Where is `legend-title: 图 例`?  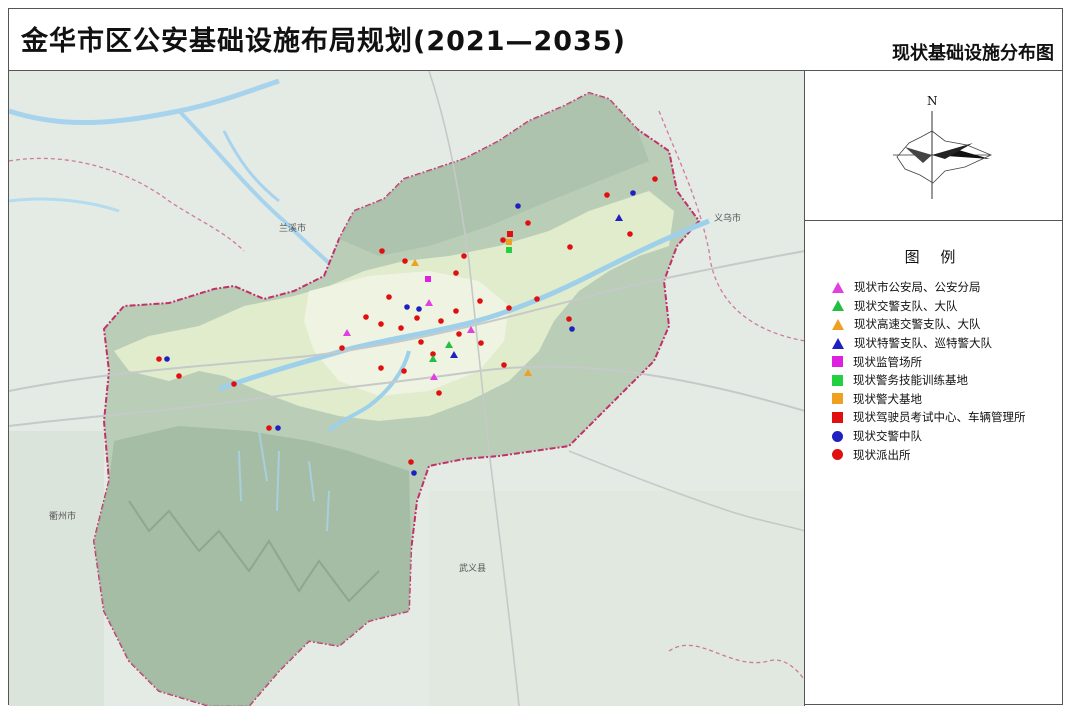 legend-title: 图 例 is located at coordinates (934, 257).